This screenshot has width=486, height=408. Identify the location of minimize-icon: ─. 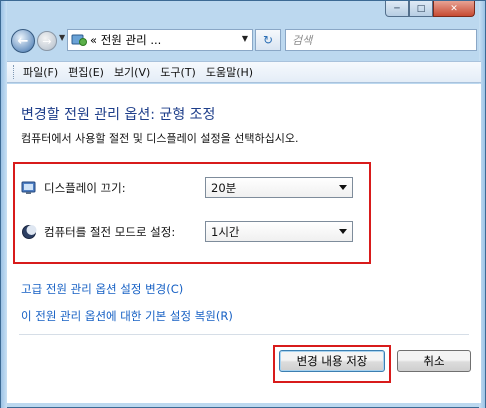
(397, 8).